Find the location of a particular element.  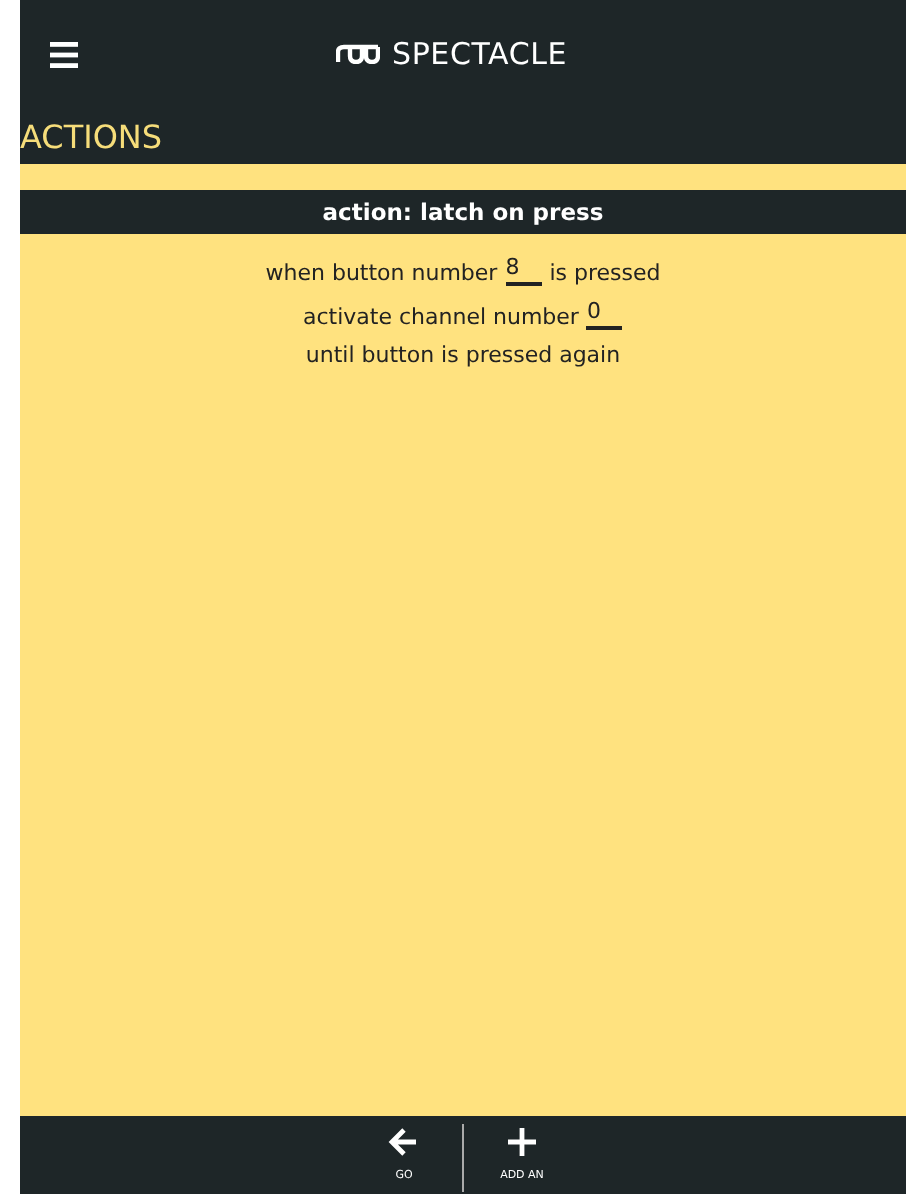

glasses-icon is located at coordinates (358, 54).